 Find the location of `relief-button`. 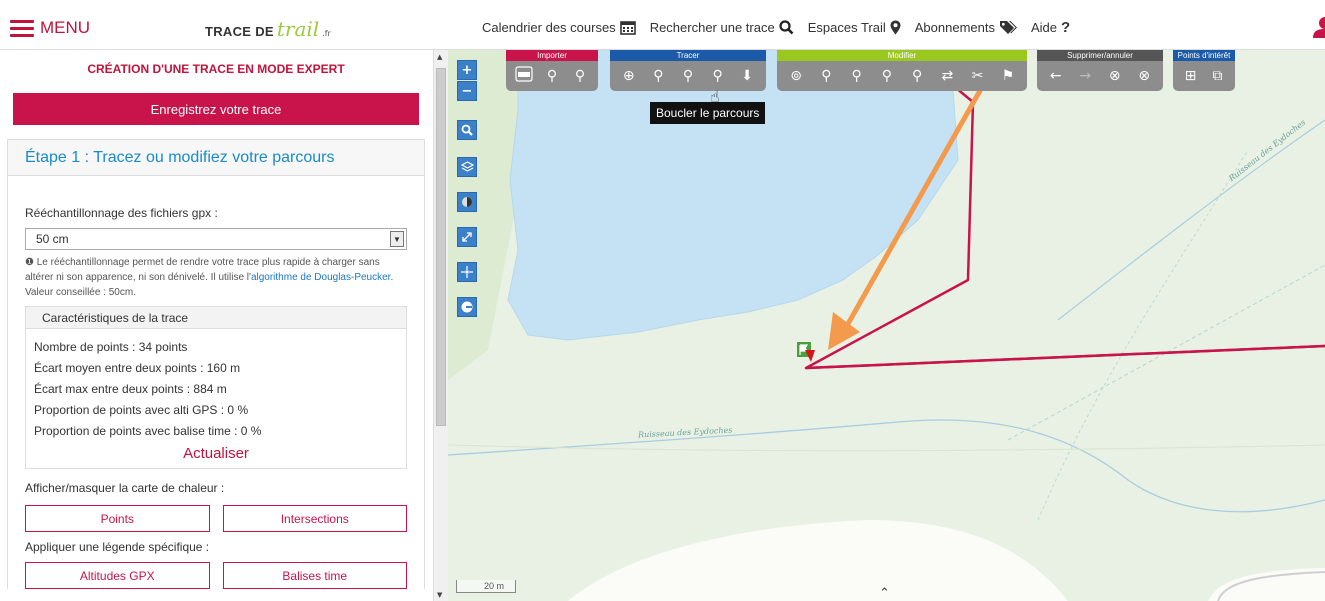

relief-button is located at coordinates (467, 202).